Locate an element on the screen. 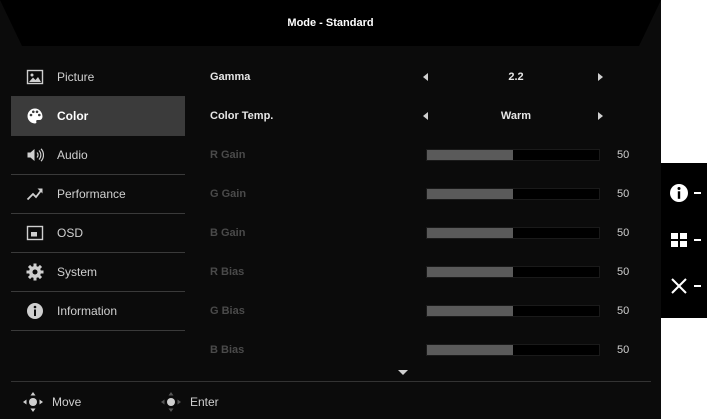 The width and height of the screenshot is (707, 419). g-bias-slider is located at coordinates (513, 311).